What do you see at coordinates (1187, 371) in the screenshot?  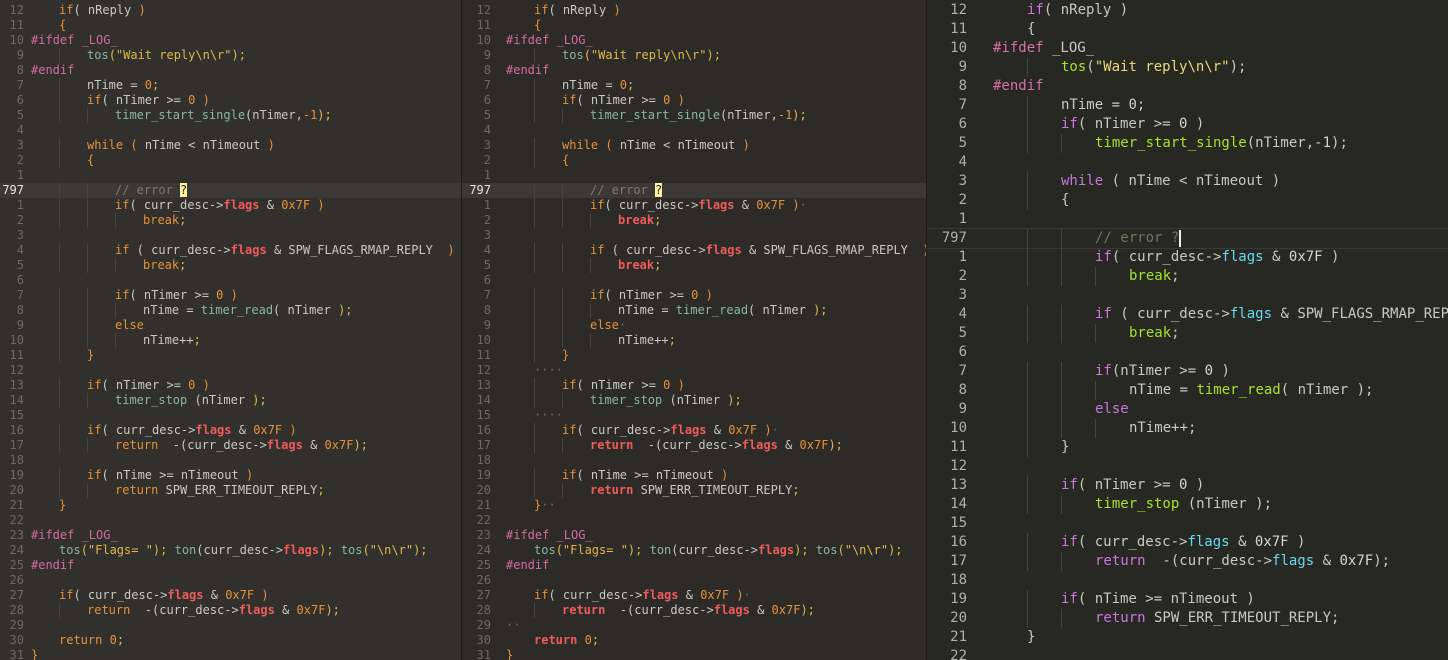 I see `code-line: 7 if(nTimer >= 0 )` at bounding box center [1187, 371].